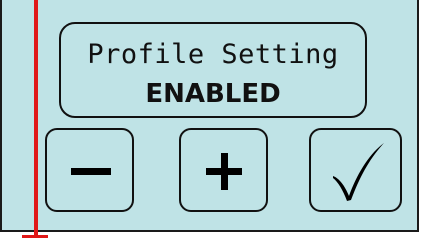  What do you see at coordinates (35, 236) in the screenshot?
I see `red-marker-tick` at bounding box center [35, 236].